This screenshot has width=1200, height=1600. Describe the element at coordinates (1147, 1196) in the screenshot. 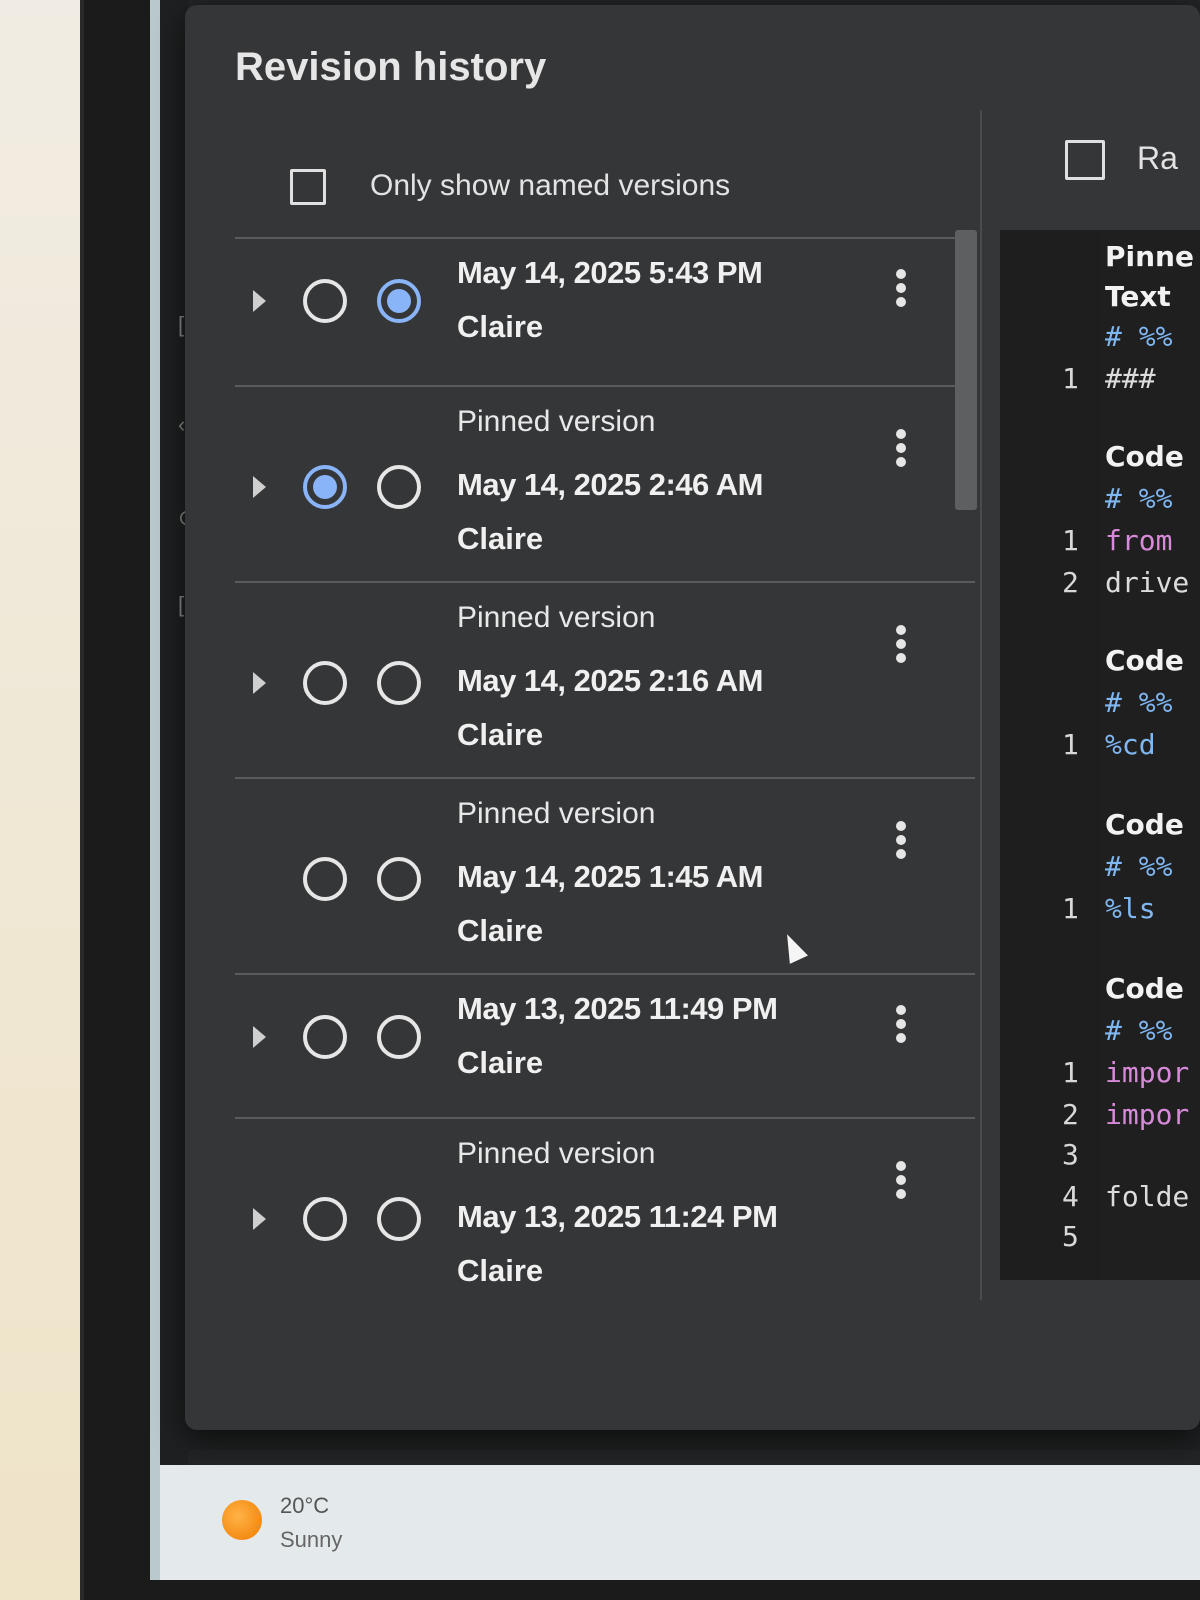

I see `code-line: folde` at that location.